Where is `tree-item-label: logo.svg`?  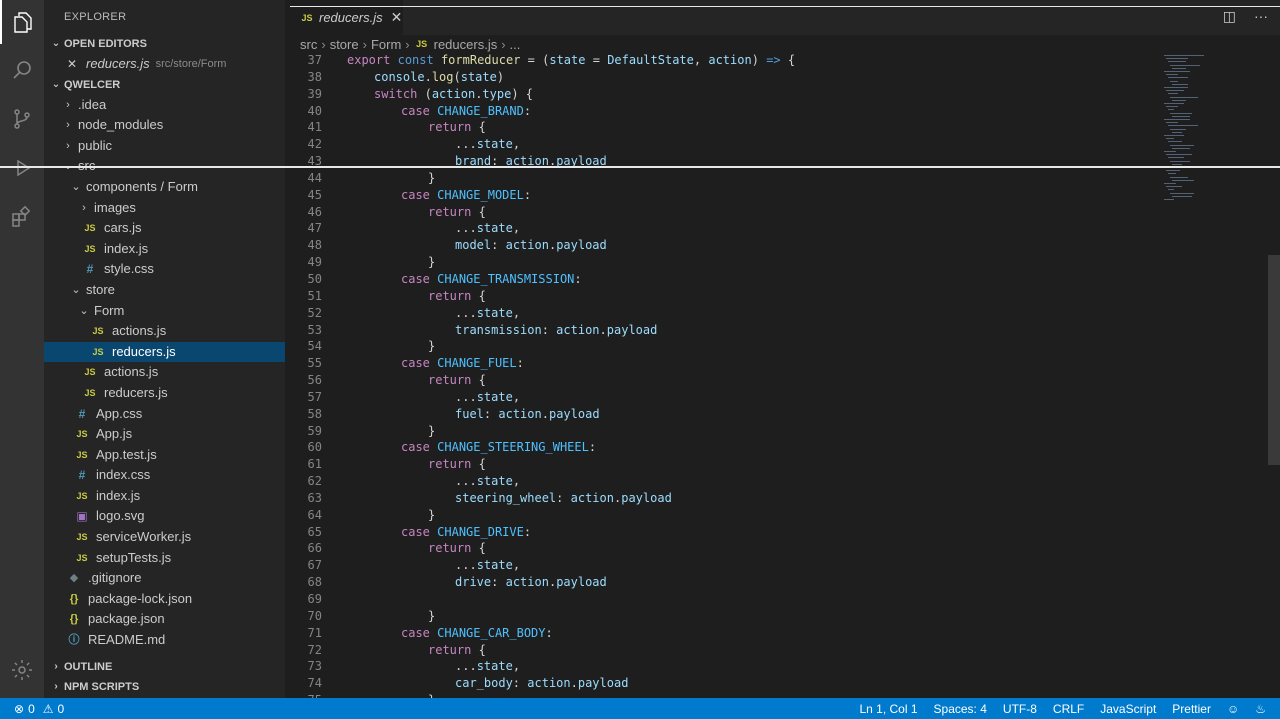
tree-item-label: logo.svg is located at coordinates (120, 516).